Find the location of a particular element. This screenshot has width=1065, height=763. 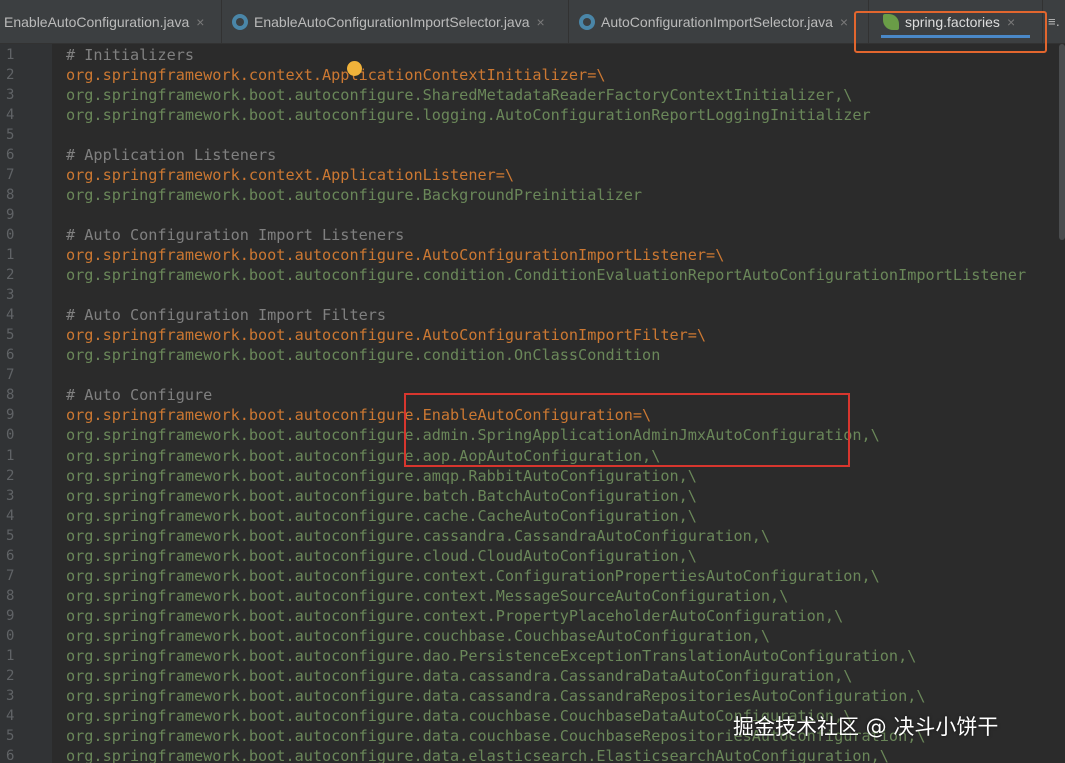

code-line: 1 # Initializers is located at coordinates (532, 55).